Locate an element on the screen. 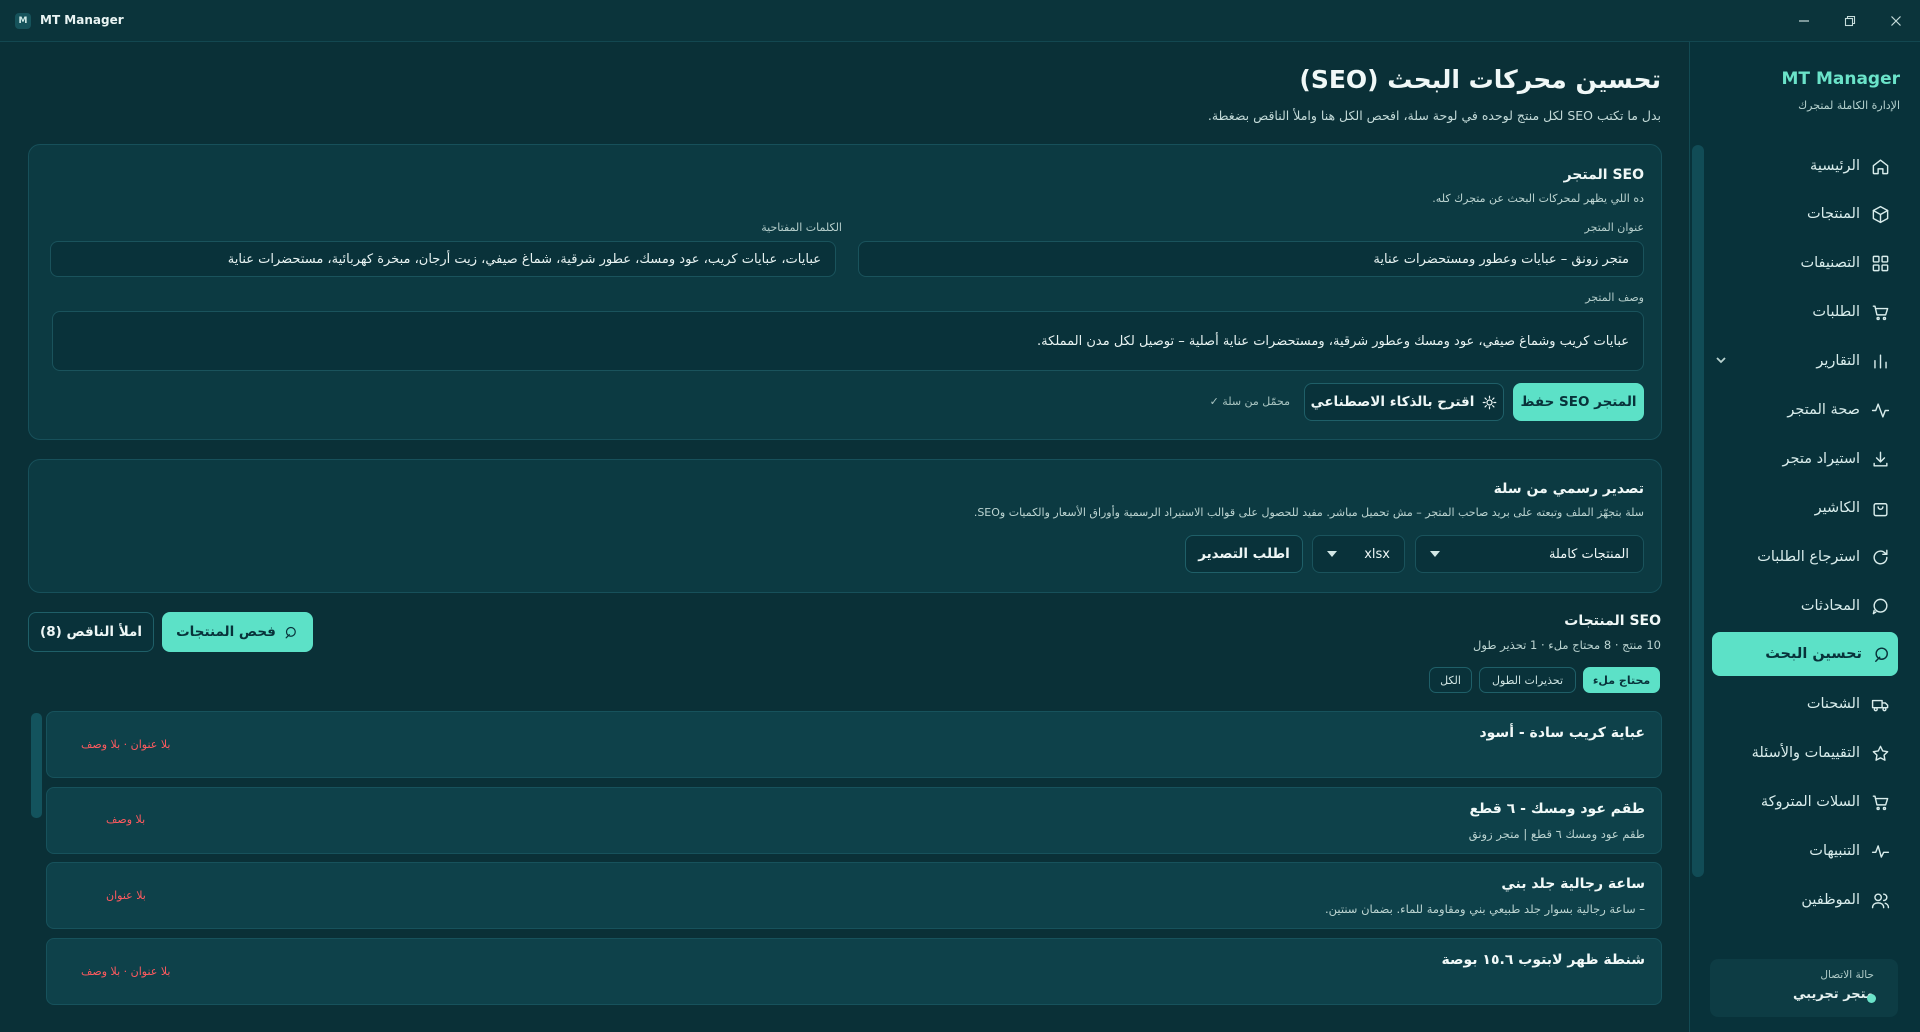 This screenshot has height=1032, width=1920. sidebar-item-shopping-bag: الكاشير is located at coordinates (1805, 508).